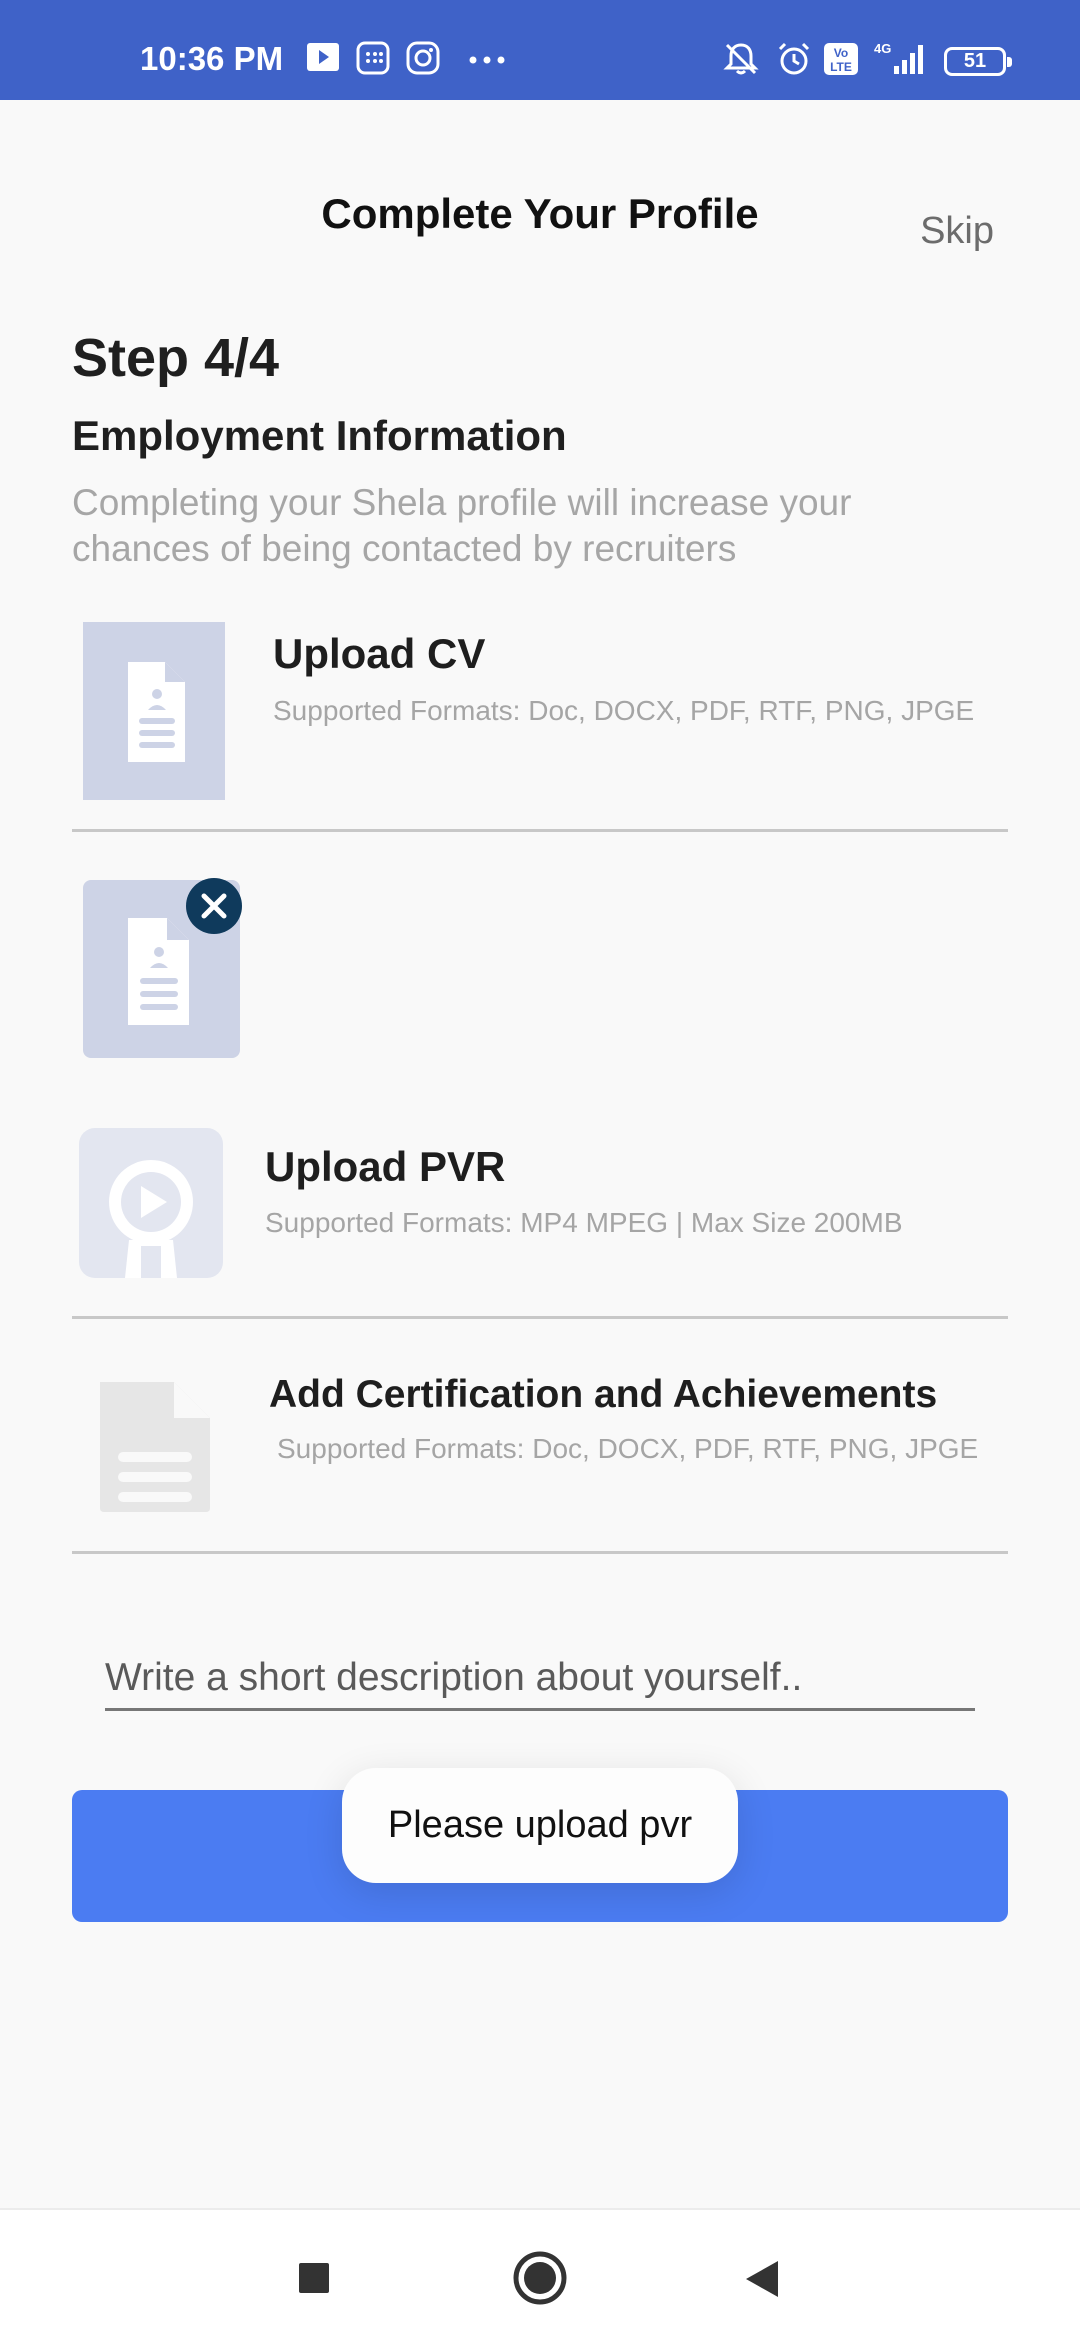 The height and width of the screenshot is (2342, 1080). I want to click on section-title: Employment Information, so click(319, 435).